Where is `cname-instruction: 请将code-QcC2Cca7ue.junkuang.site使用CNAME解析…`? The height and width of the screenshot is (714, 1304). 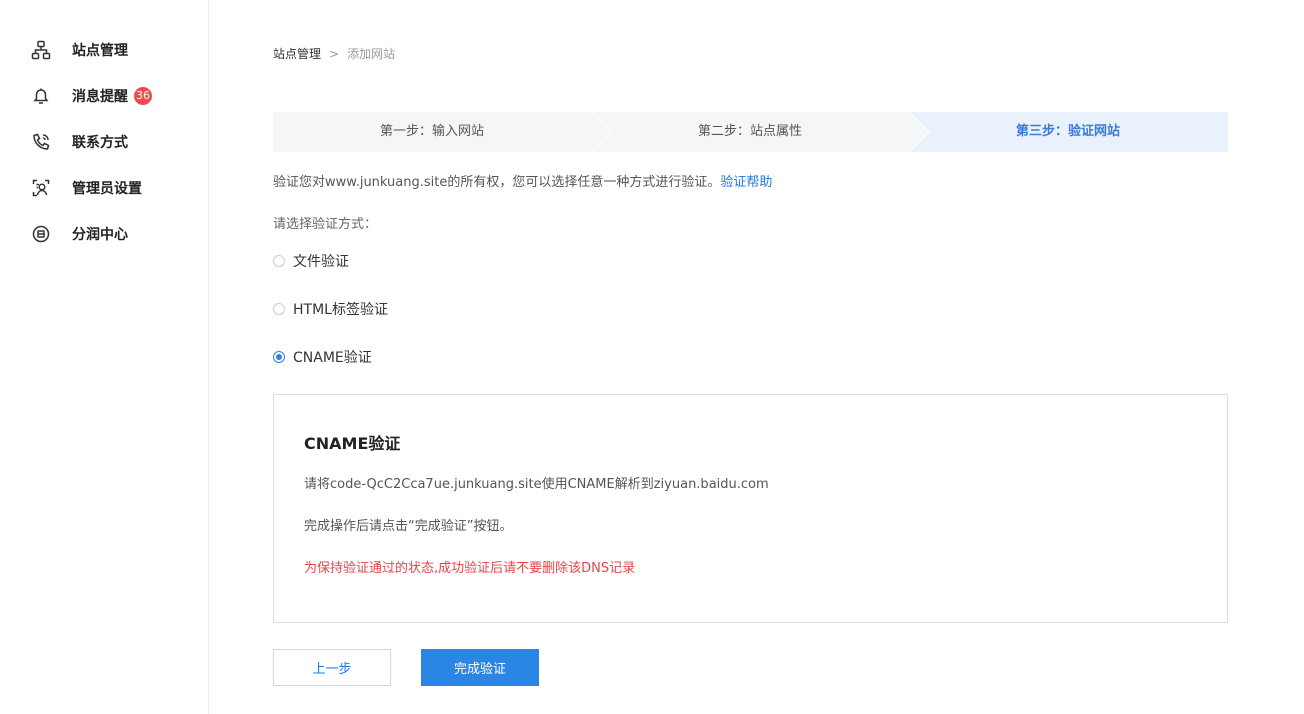 cname-instruction: 请将code-QcC2Cca7ue.junkuang.site使用CNAME解析… is located at coordinates (536, 484).